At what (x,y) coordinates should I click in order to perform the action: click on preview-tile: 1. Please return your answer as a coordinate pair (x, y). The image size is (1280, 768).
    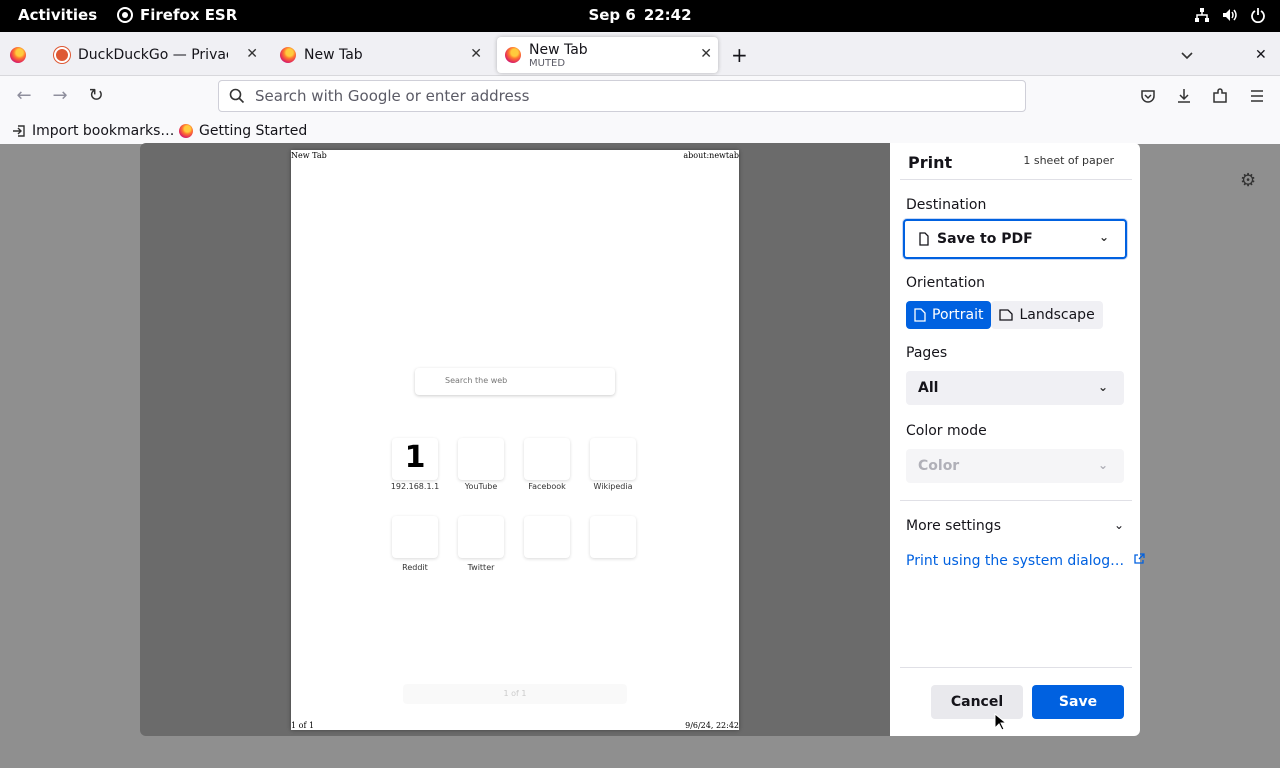
    Looking at the image, I should click on (415, 459).